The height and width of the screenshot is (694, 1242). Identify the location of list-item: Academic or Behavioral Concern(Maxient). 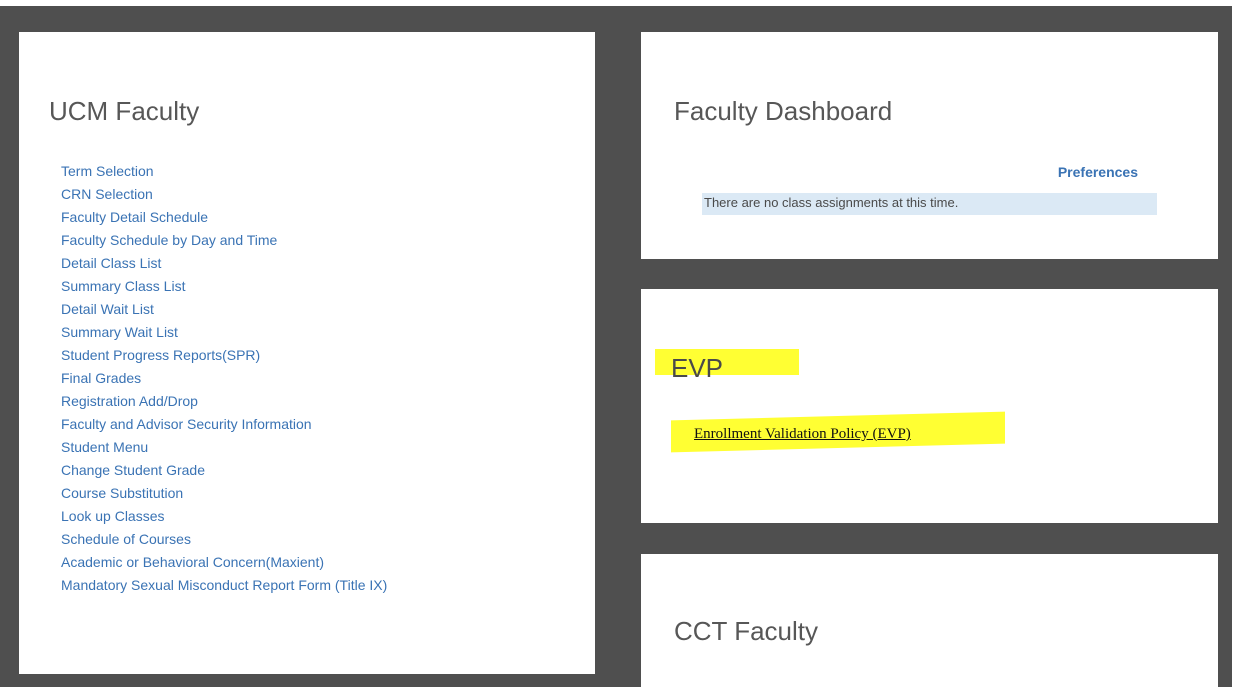
(224, 562).